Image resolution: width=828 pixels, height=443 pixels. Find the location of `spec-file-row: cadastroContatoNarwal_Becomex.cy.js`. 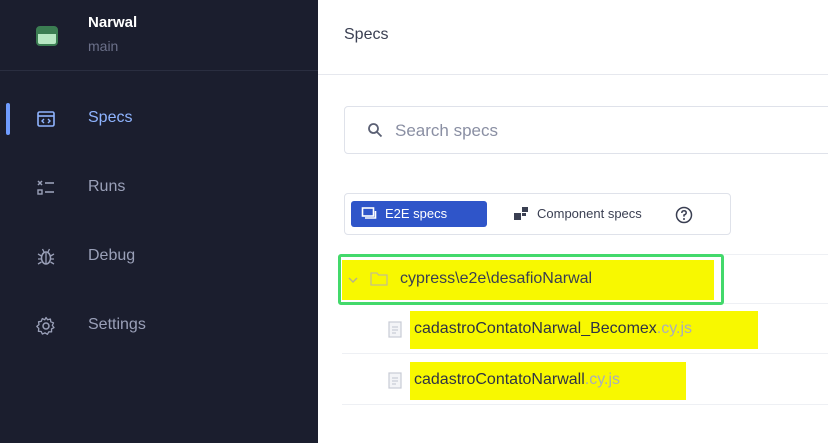

spec-file-row: cadastroContatoNarwal_Becomex.cy.js is located at coordinates (585, 329).